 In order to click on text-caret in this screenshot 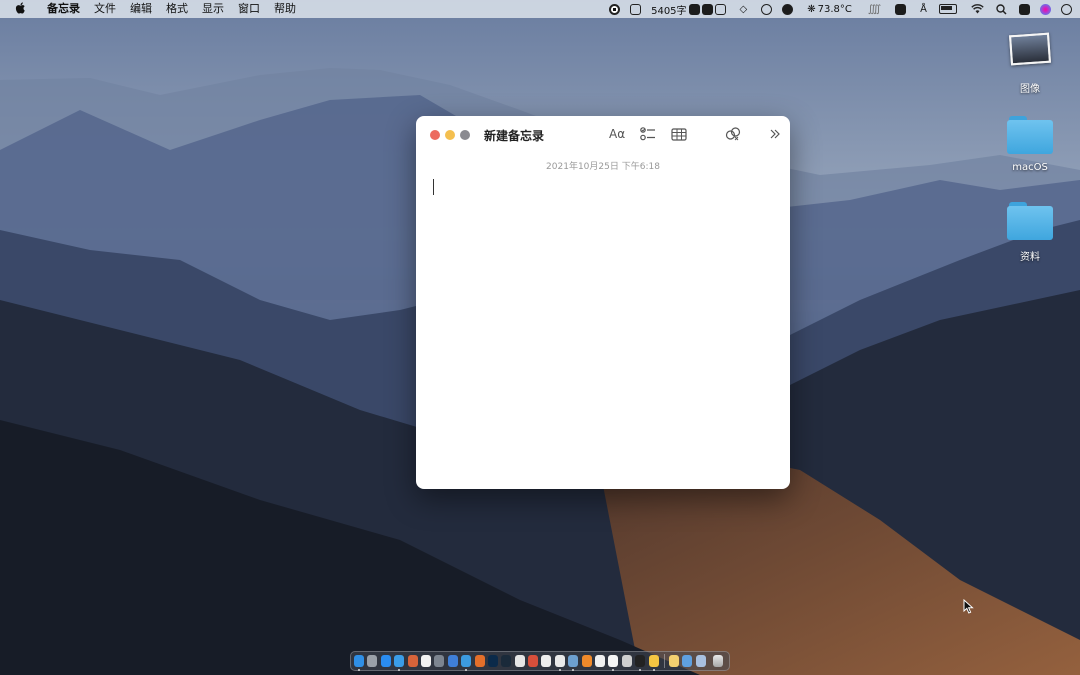, I will do `click(433, 187)`.